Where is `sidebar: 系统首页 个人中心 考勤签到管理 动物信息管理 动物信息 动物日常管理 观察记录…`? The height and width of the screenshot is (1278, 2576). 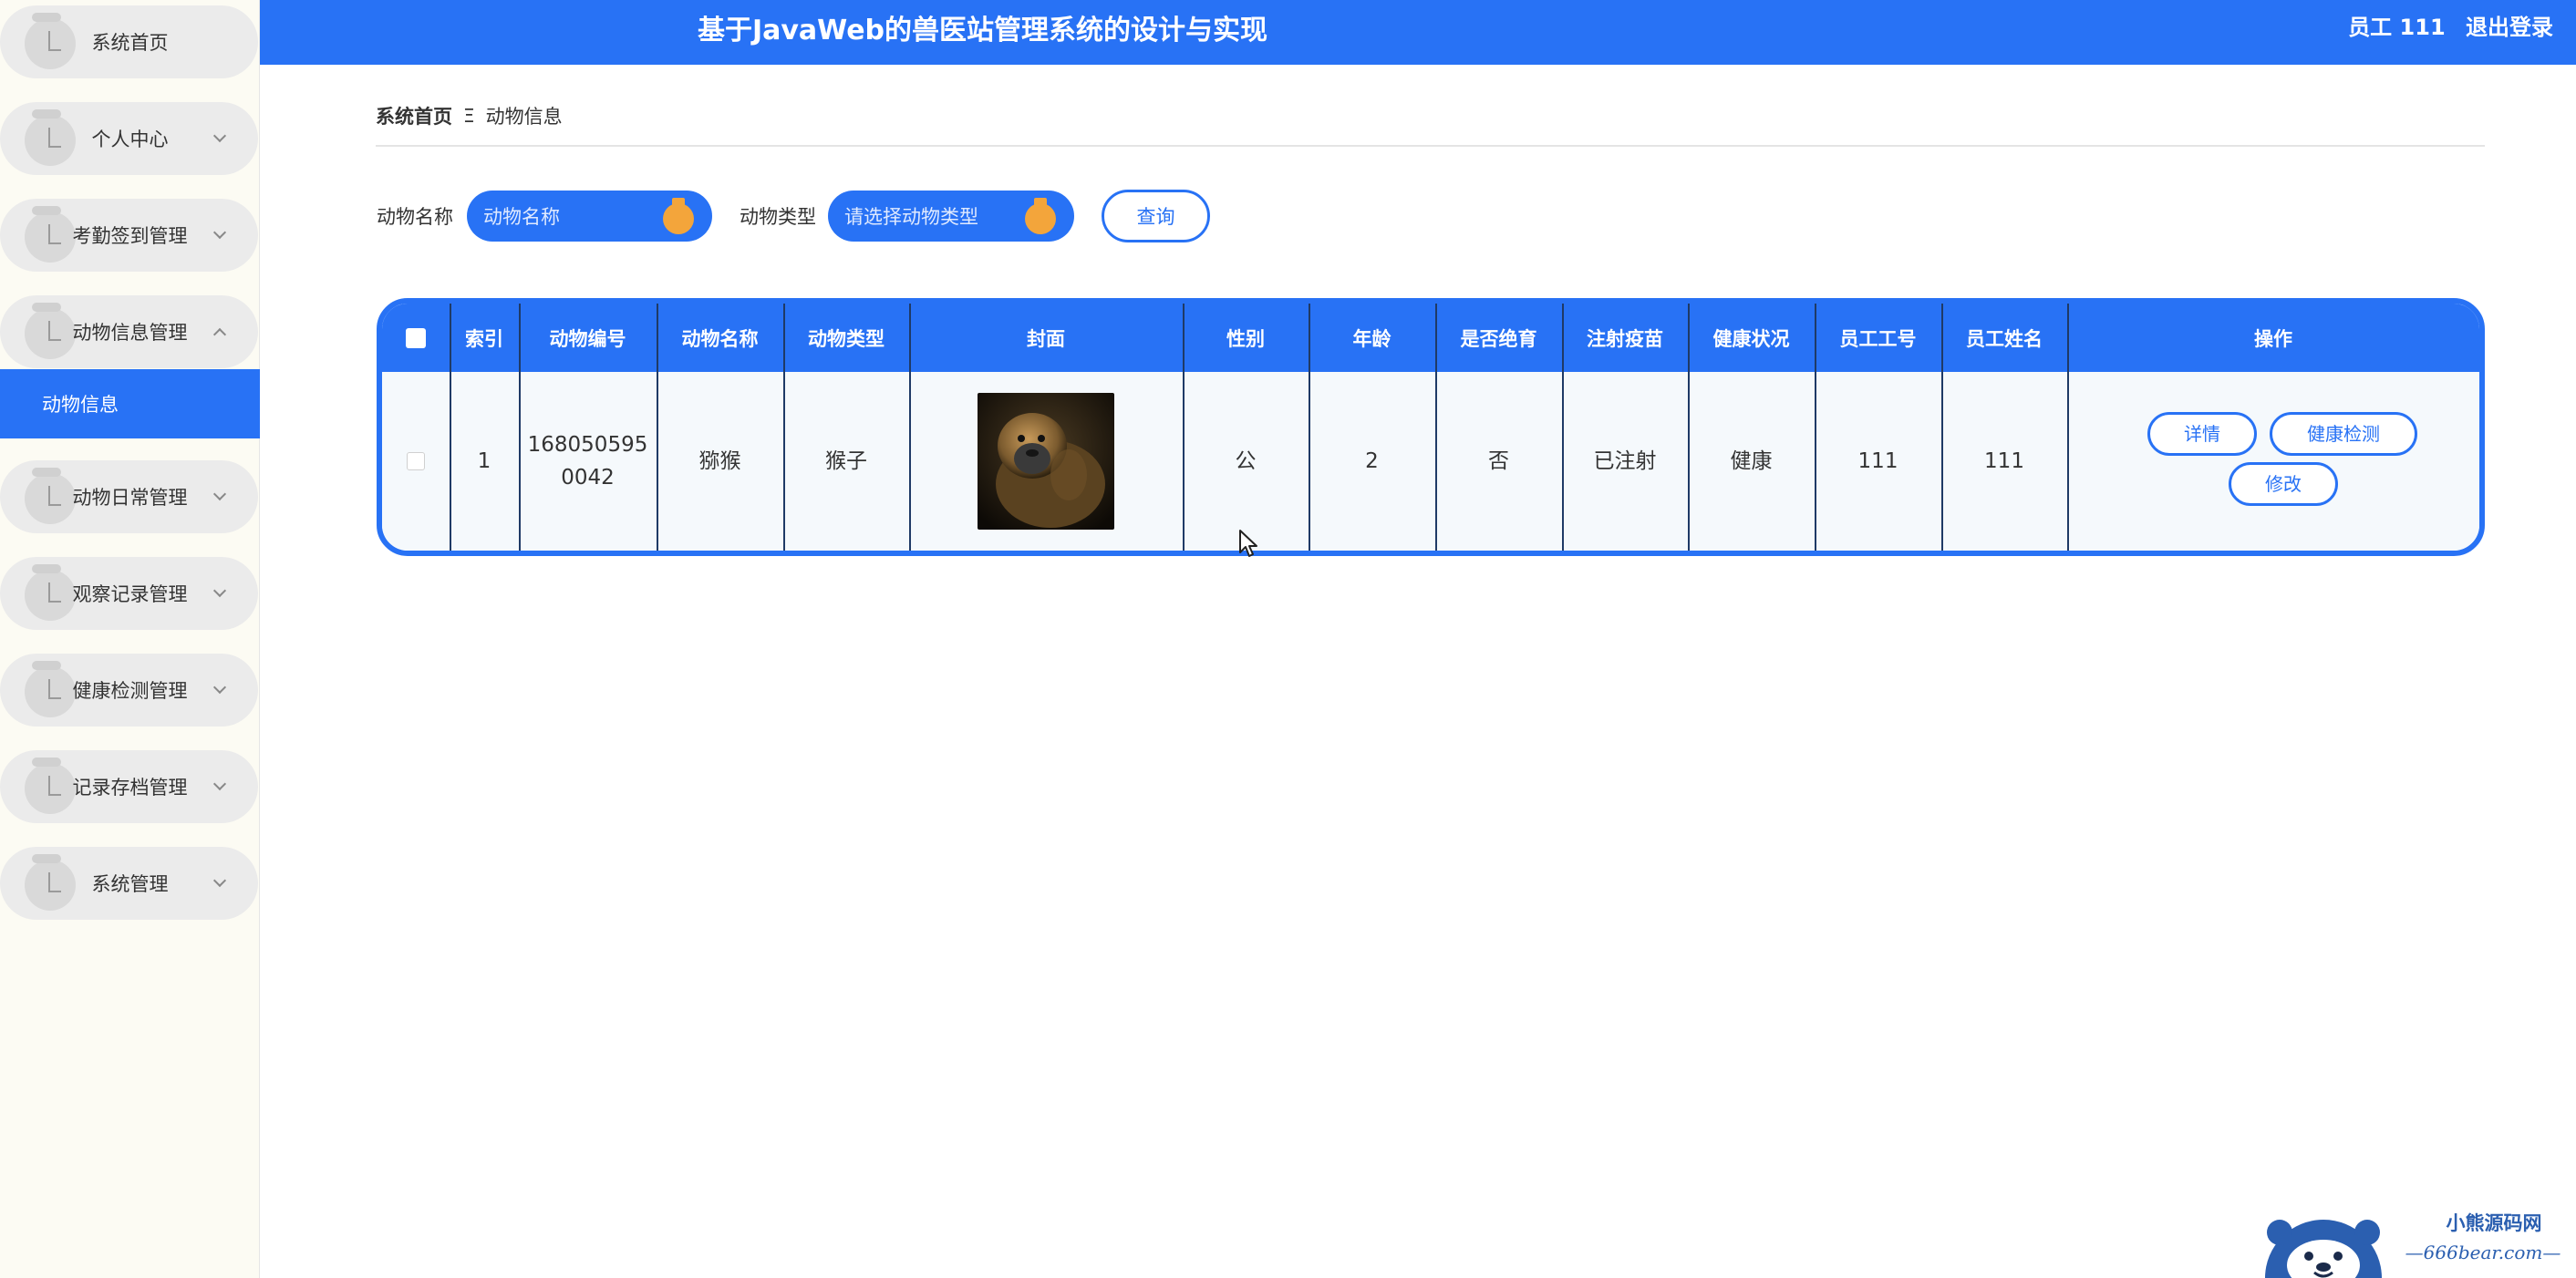 sidebar: 系统首页 个人中心 考勤签到管理 动物信息管理 动物信息 动物日常管理 观察记录… is located at coordinates (130, 639).